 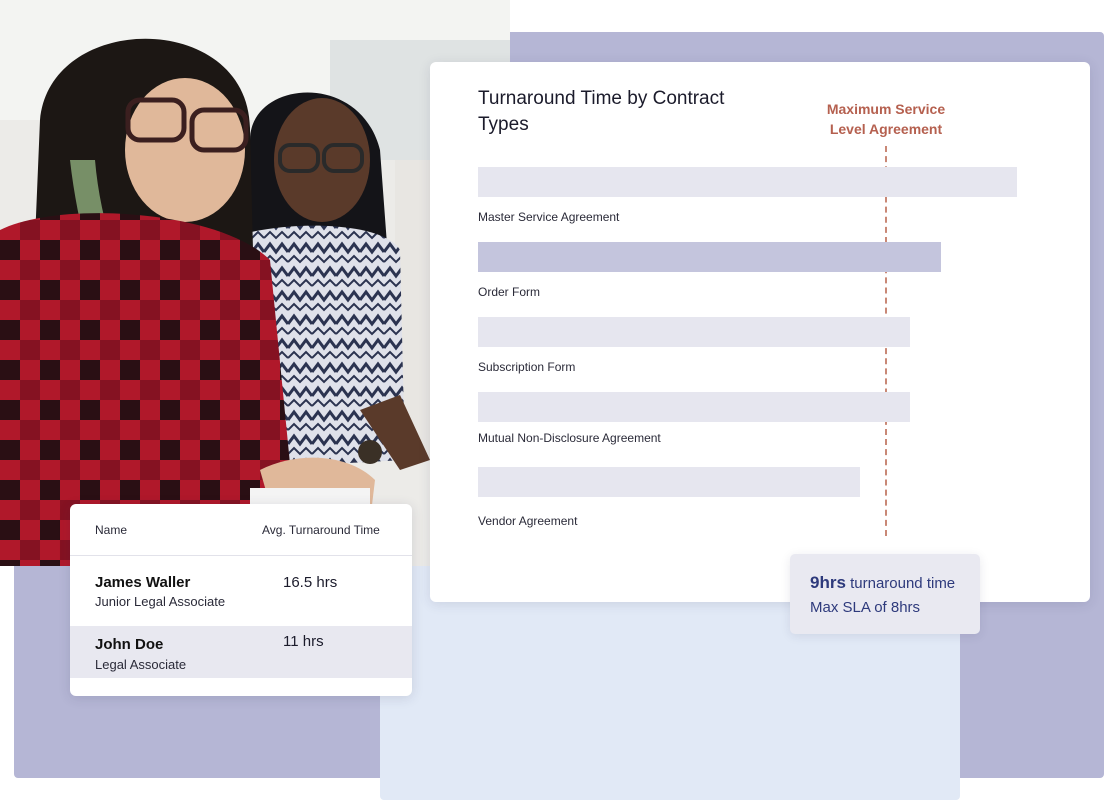 I want to click on header-name: Name, so click(x=111, y=530).